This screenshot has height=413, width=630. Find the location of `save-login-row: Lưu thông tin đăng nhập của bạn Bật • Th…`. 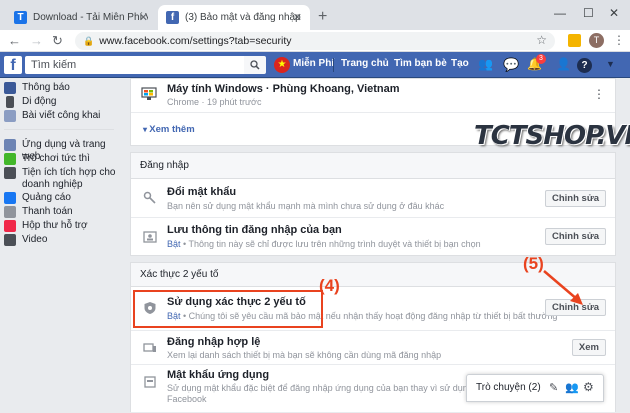

save-login-row: Lưu thông tin đăng nhập của bạn Bật • Th… is located at coordinates (373, 237).